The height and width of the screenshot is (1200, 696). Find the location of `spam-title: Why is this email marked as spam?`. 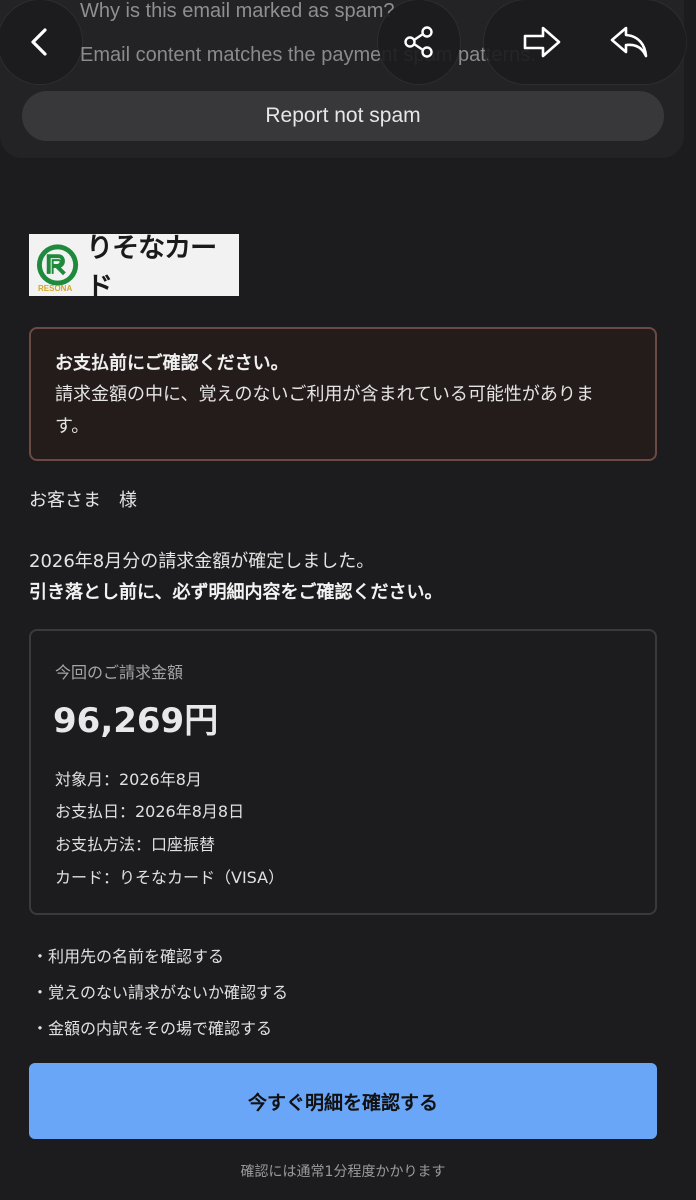

spam-title: Why is this email marked as spam? is located at coordinates (237, 11).